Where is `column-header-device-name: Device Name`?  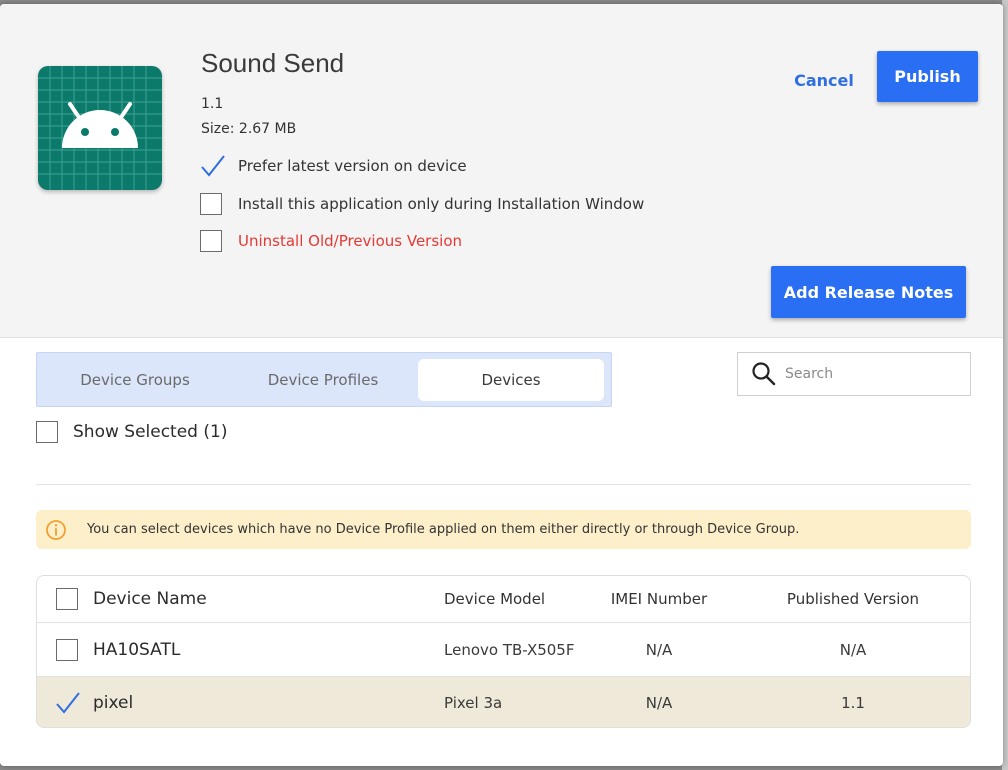
column-header-device-name: Device Name is located at coordinates (150, 599).